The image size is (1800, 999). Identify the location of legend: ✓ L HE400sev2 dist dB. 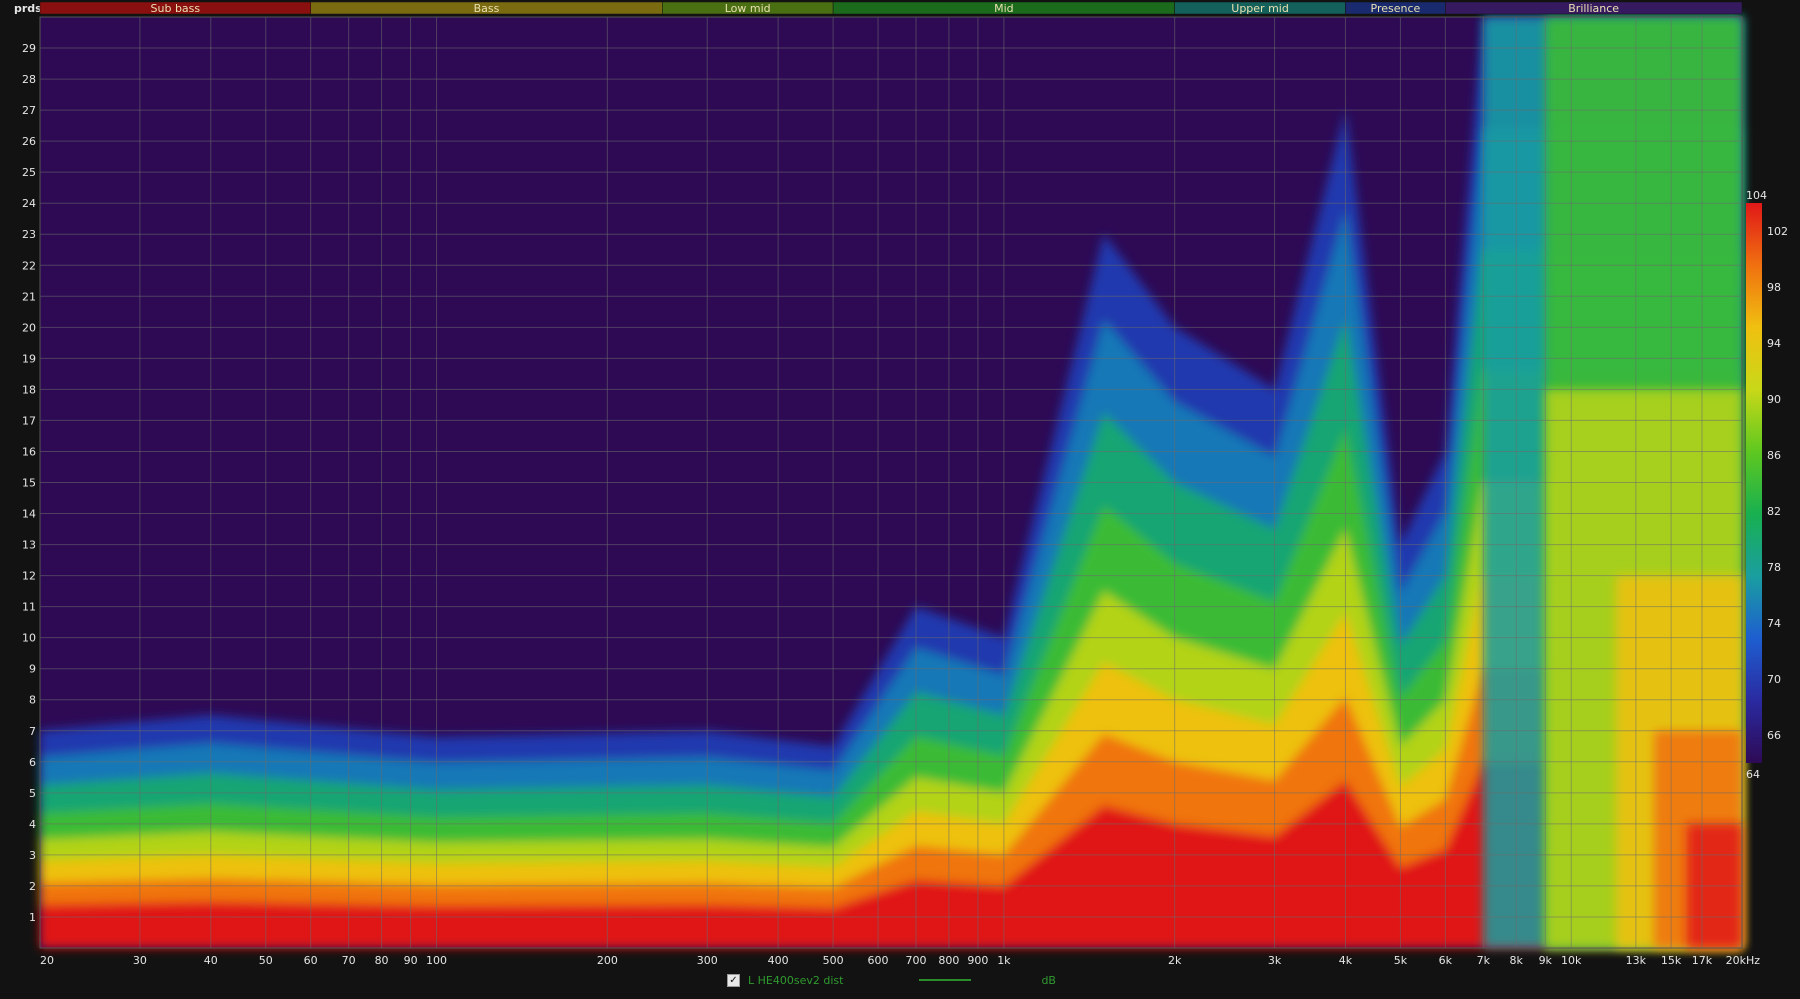
(891, 980).